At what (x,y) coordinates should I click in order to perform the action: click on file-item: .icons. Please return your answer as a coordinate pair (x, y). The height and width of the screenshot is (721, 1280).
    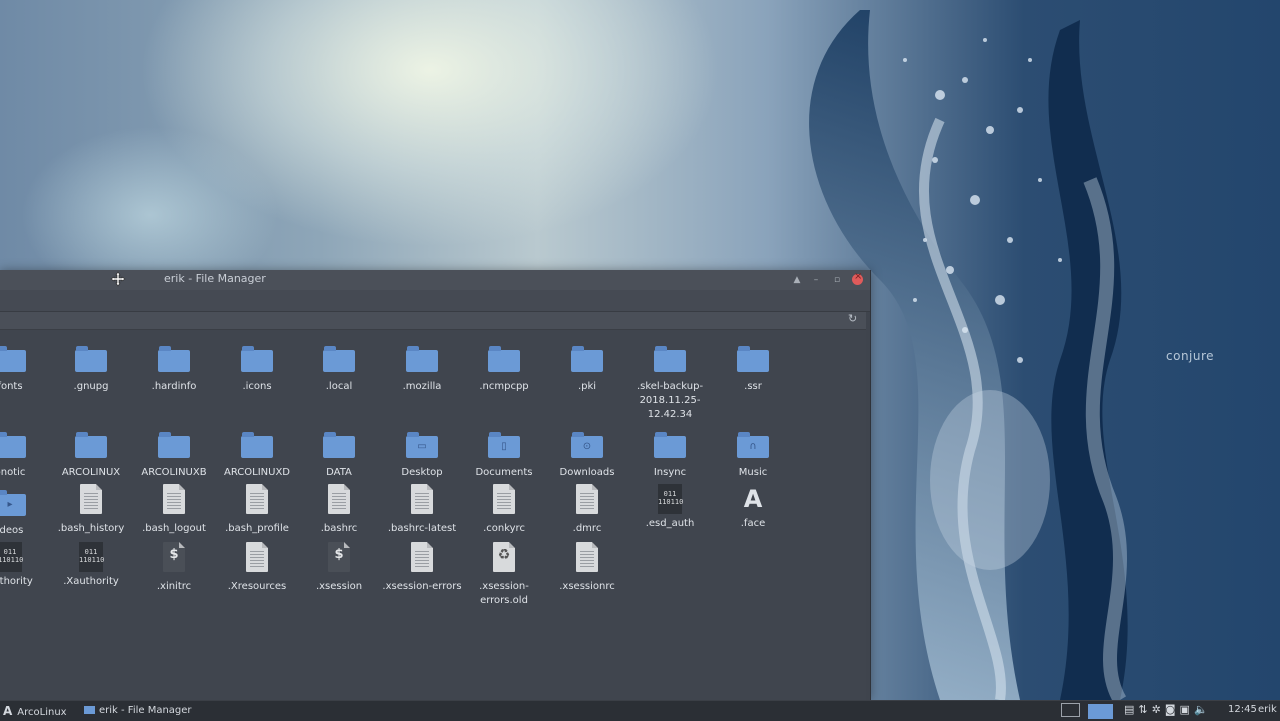
    Looking at the image, I should click on (257, 369).